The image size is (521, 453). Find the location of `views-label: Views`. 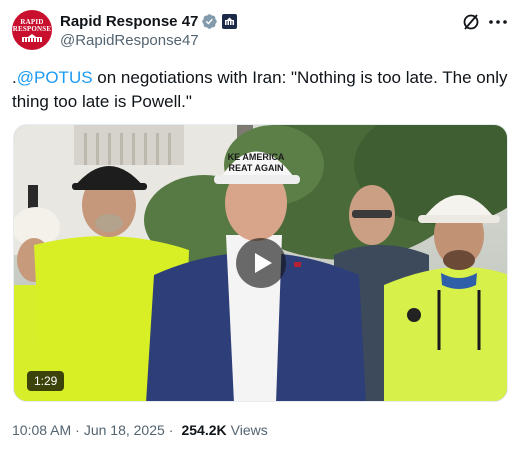

views-label: Views is located at coordinates (249, 430).